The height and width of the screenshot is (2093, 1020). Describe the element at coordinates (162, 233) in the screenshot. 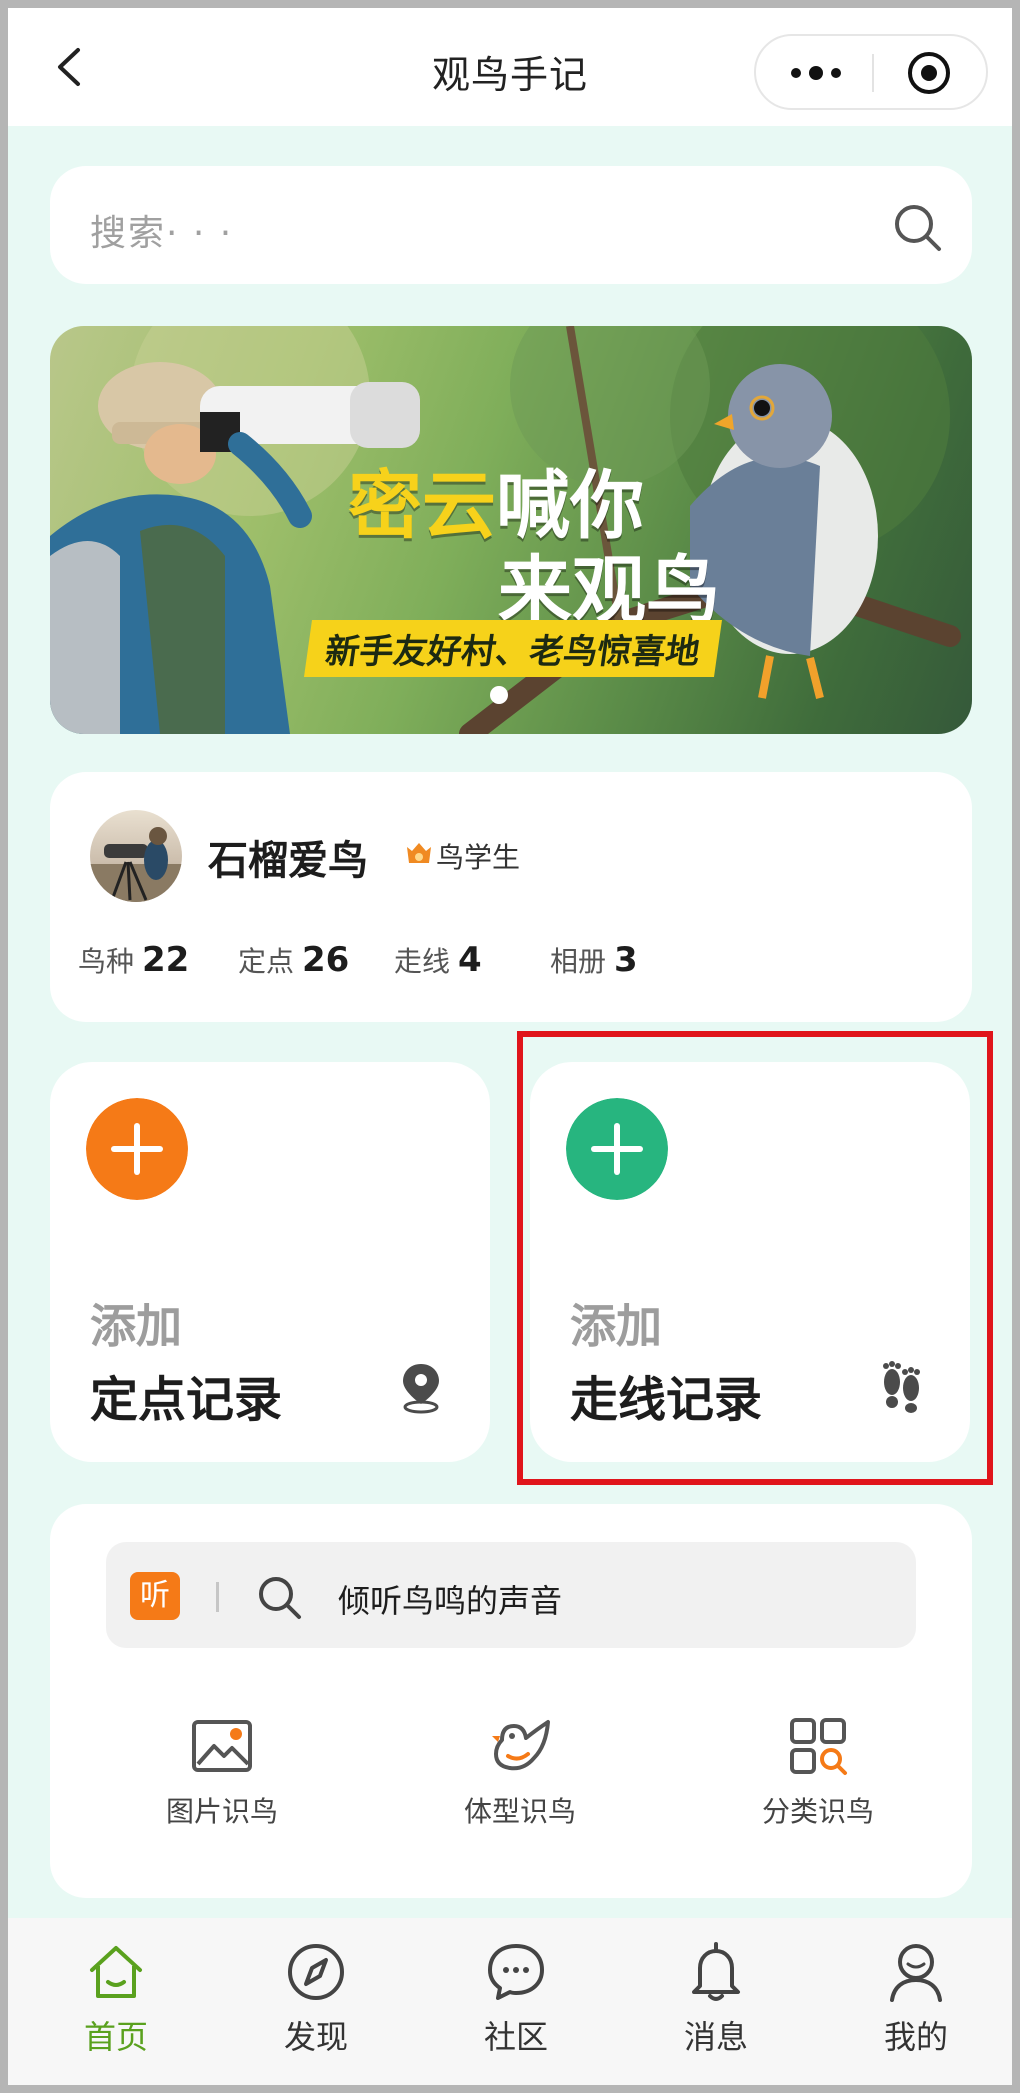

I see `search-placeholder: 搜索· · ·` at that location.